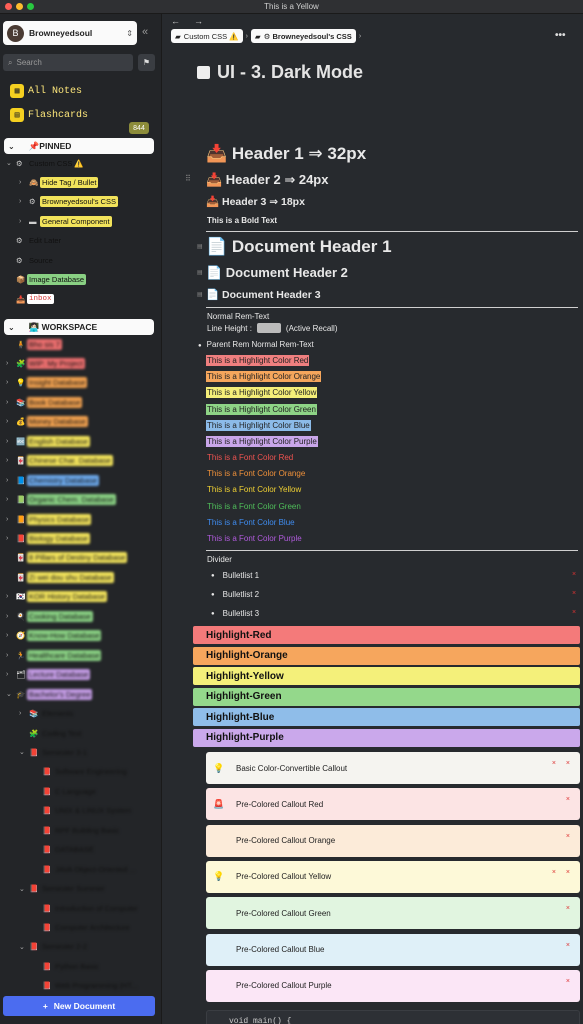  Describe the element at coordinates (146, 62) in the screenshot. I see `pin-icon: ⚑` at that location.